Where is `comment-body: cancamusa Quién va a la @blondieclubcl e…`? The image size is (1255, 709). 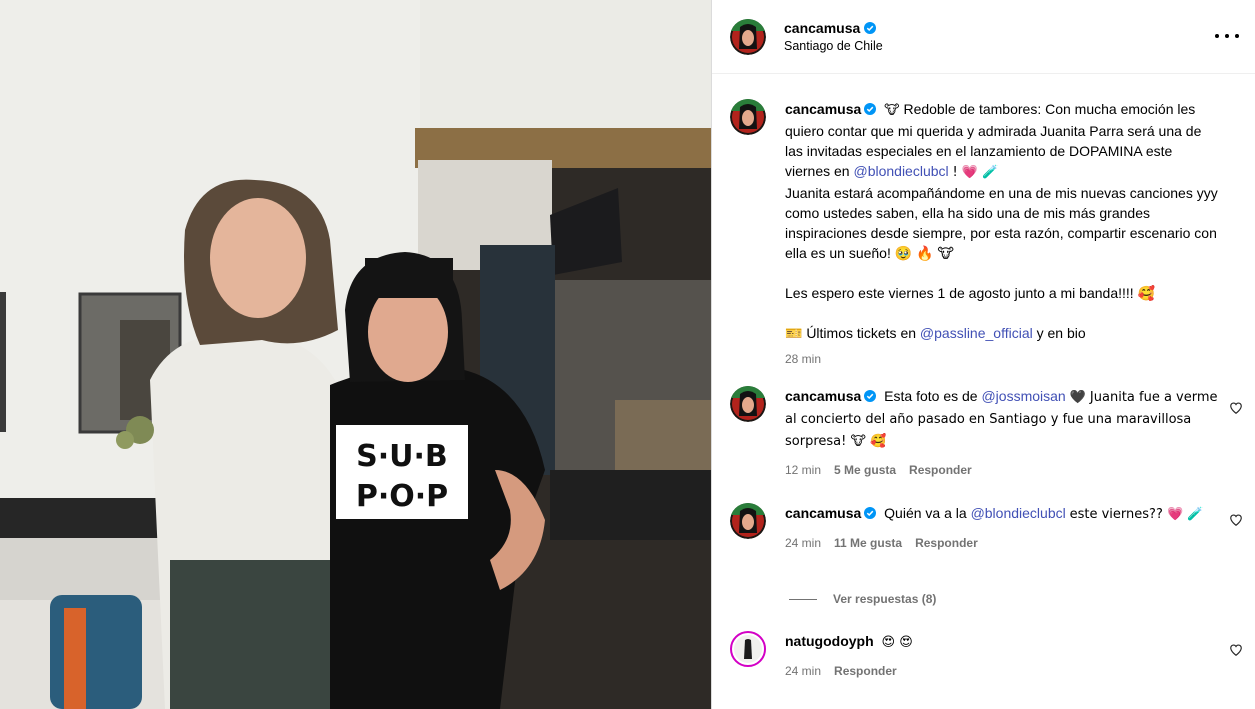 comment-body: cancamusa Quién va a la @blondieclubcl e… is located at coordinates (1002, 528).